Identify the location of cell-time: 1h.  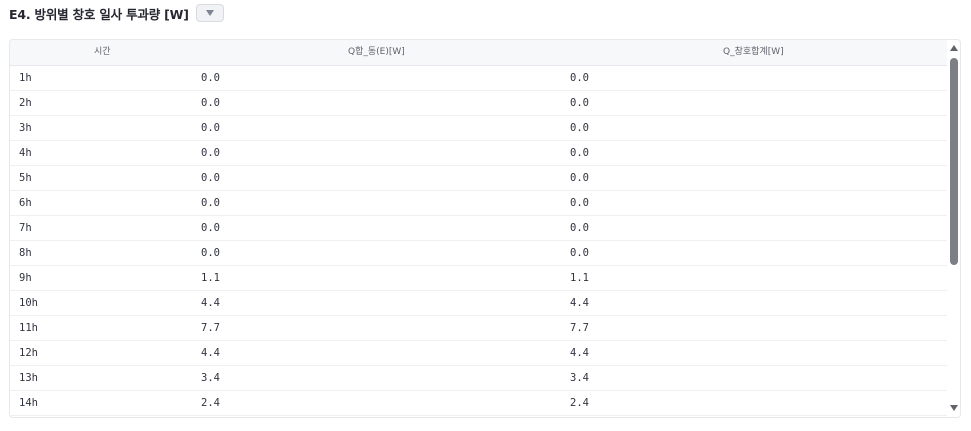
(25, 78).